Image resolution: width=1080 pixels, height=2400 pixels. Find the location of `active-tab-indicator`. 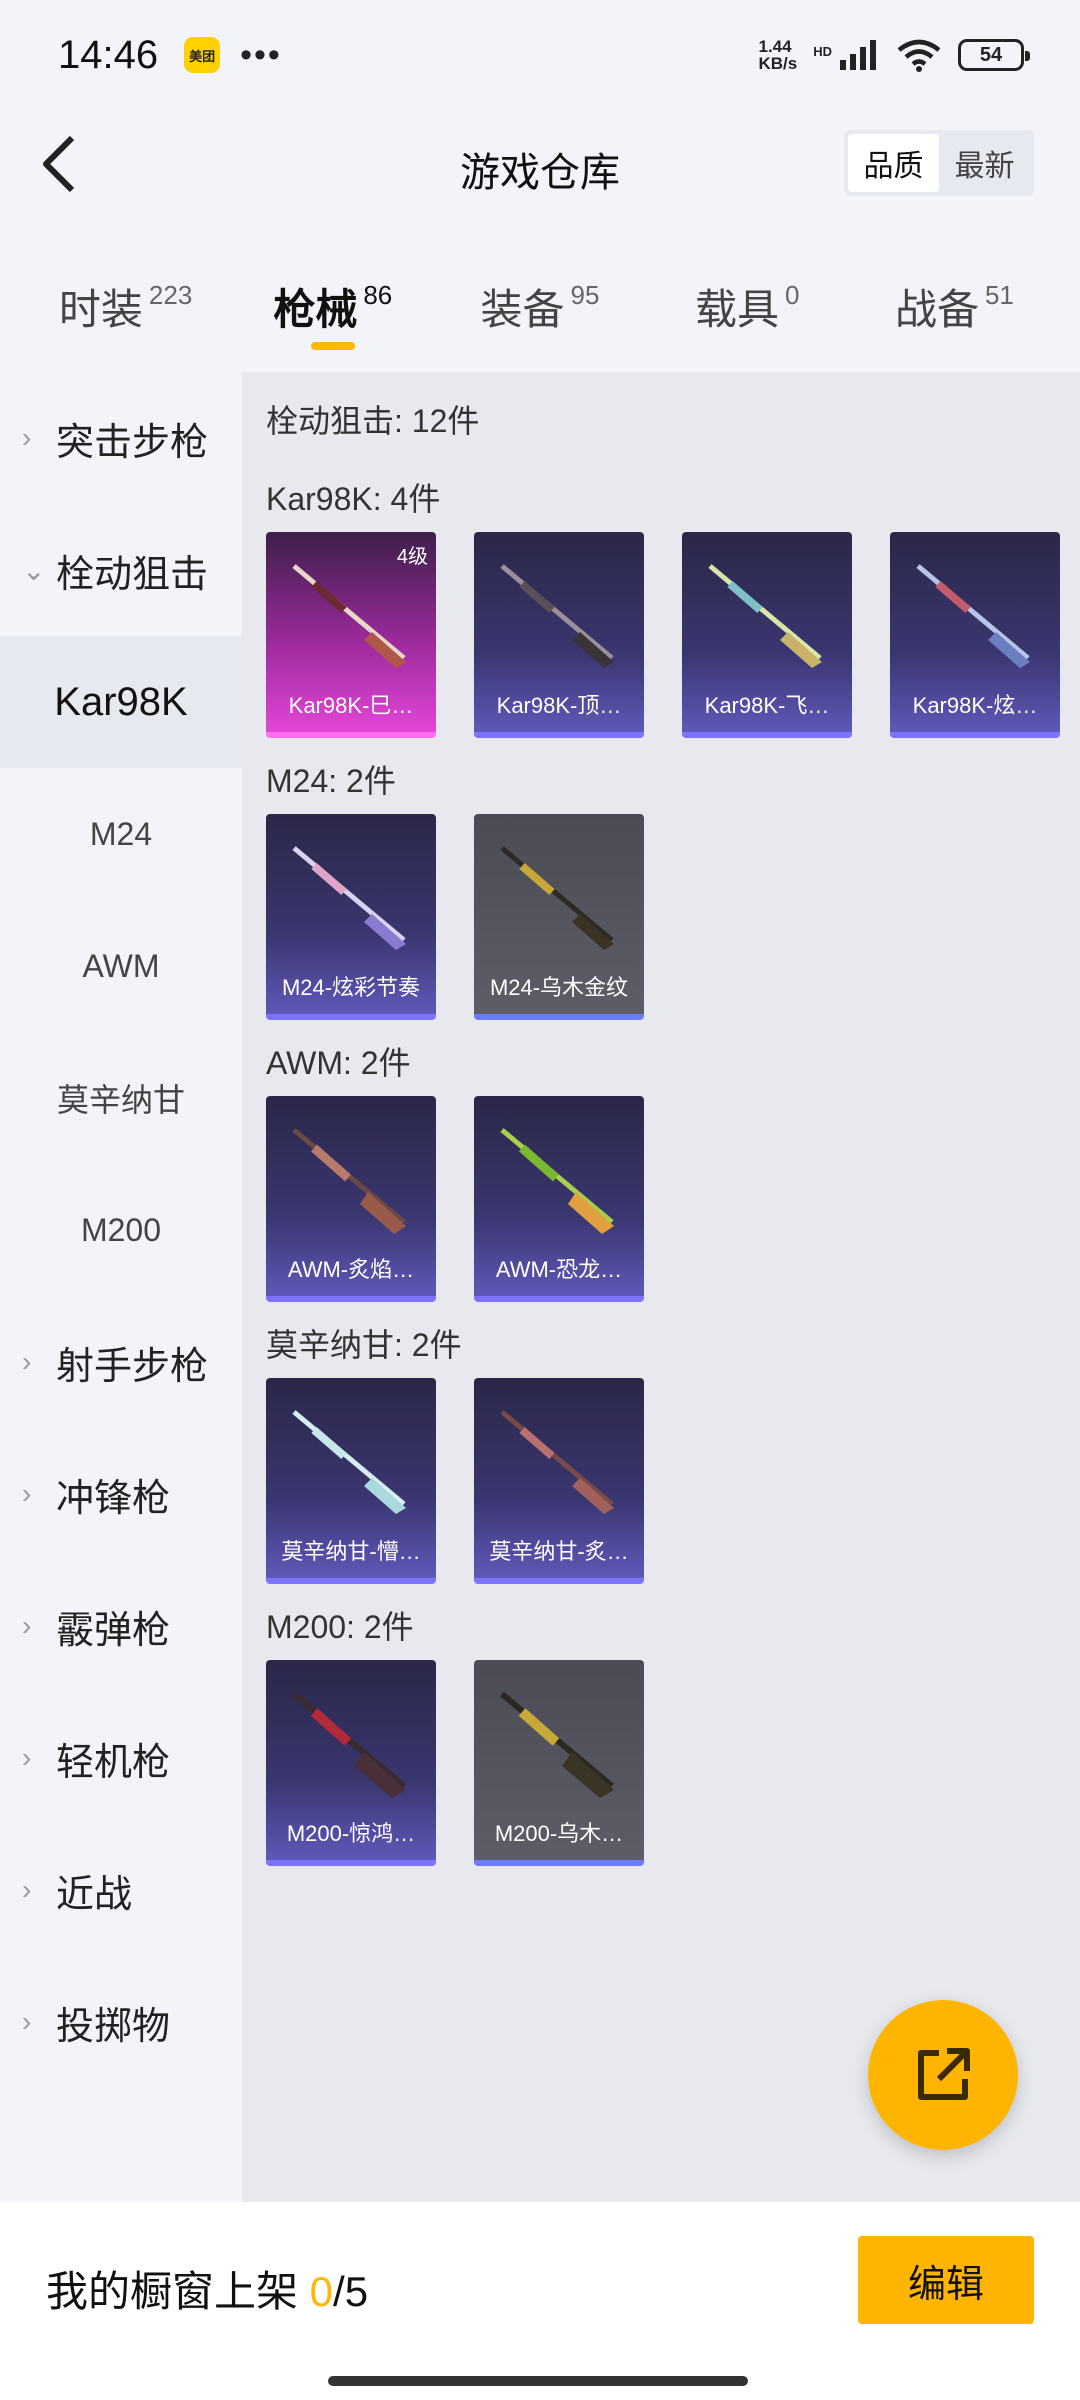

active-tab-indicator is located at coordinates (332, 346).